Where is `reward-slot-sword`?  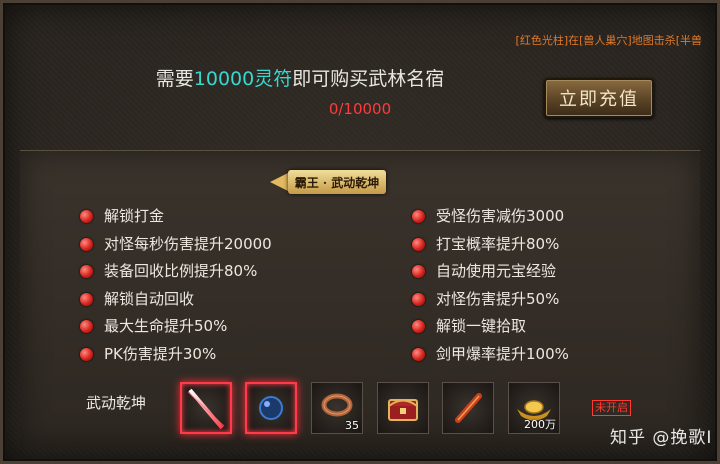
reward-slot-sword is located at coordinates (206, 408).